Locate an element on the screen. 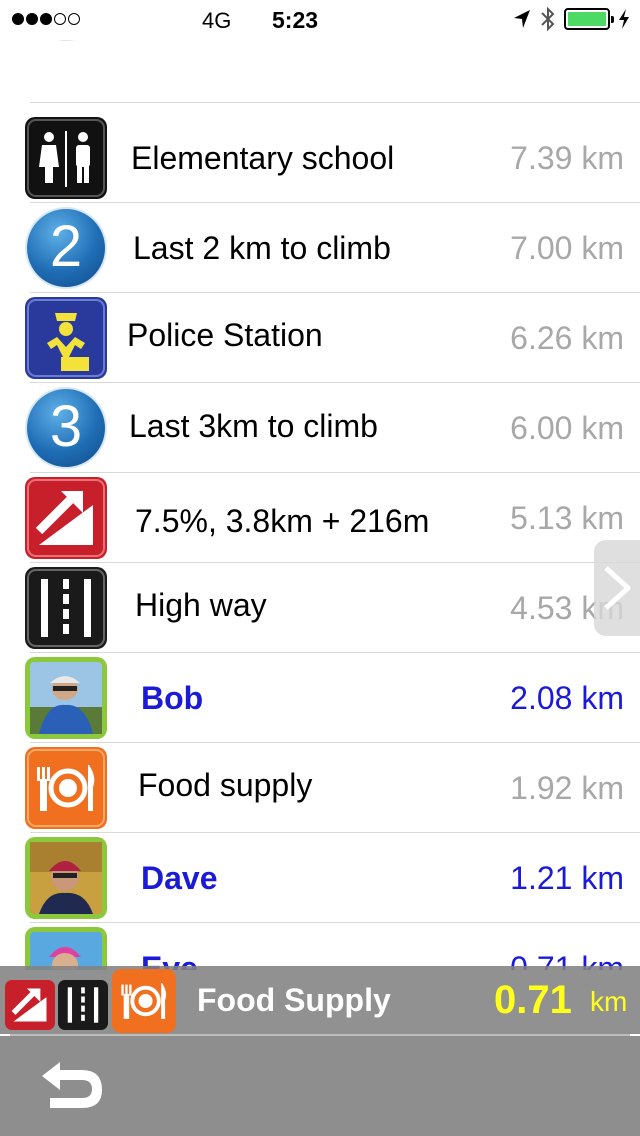  charging-icon is located at coordinates (624, 19).